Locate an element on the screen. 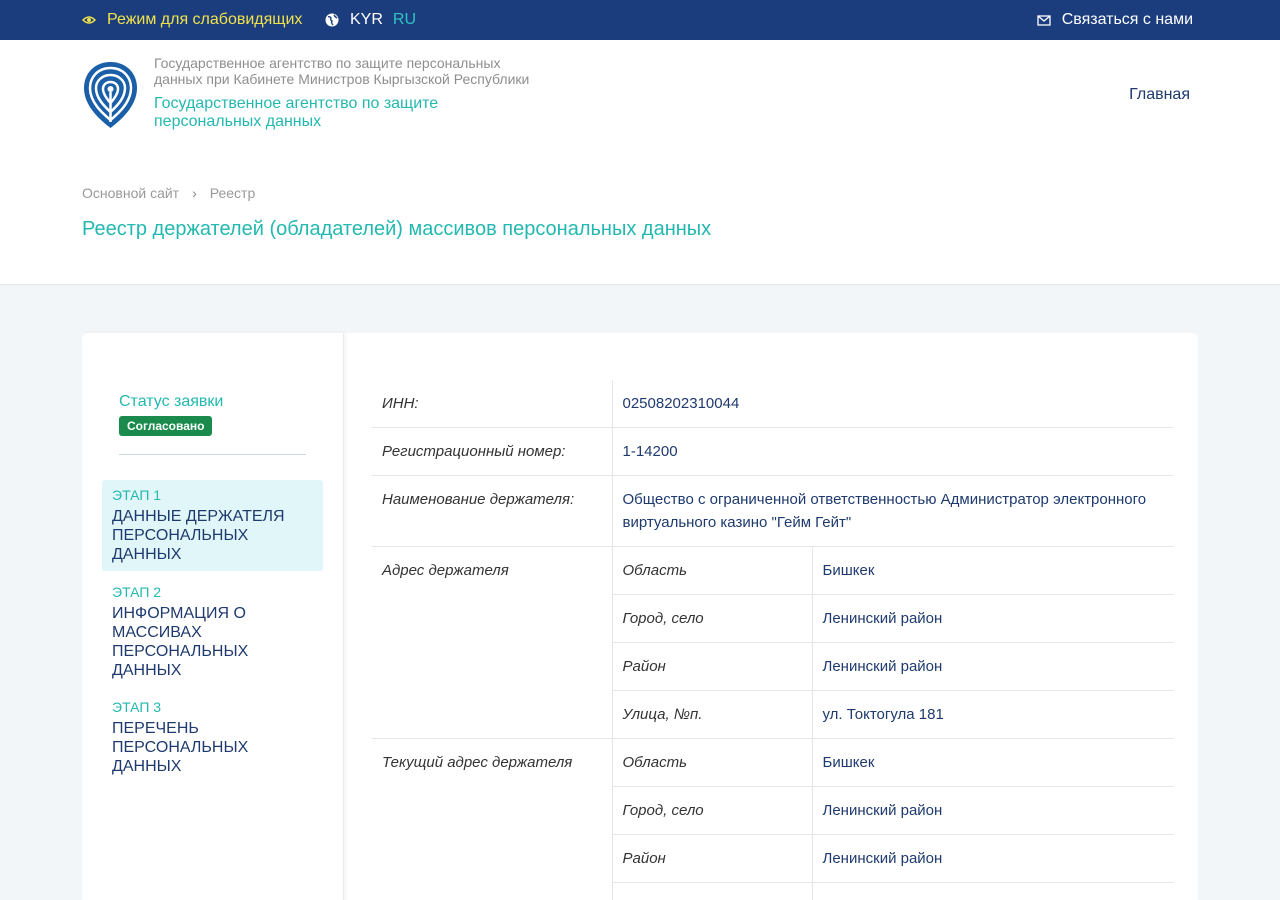  step-number: ЭТАП 1 is located at coordinates (137, 495).